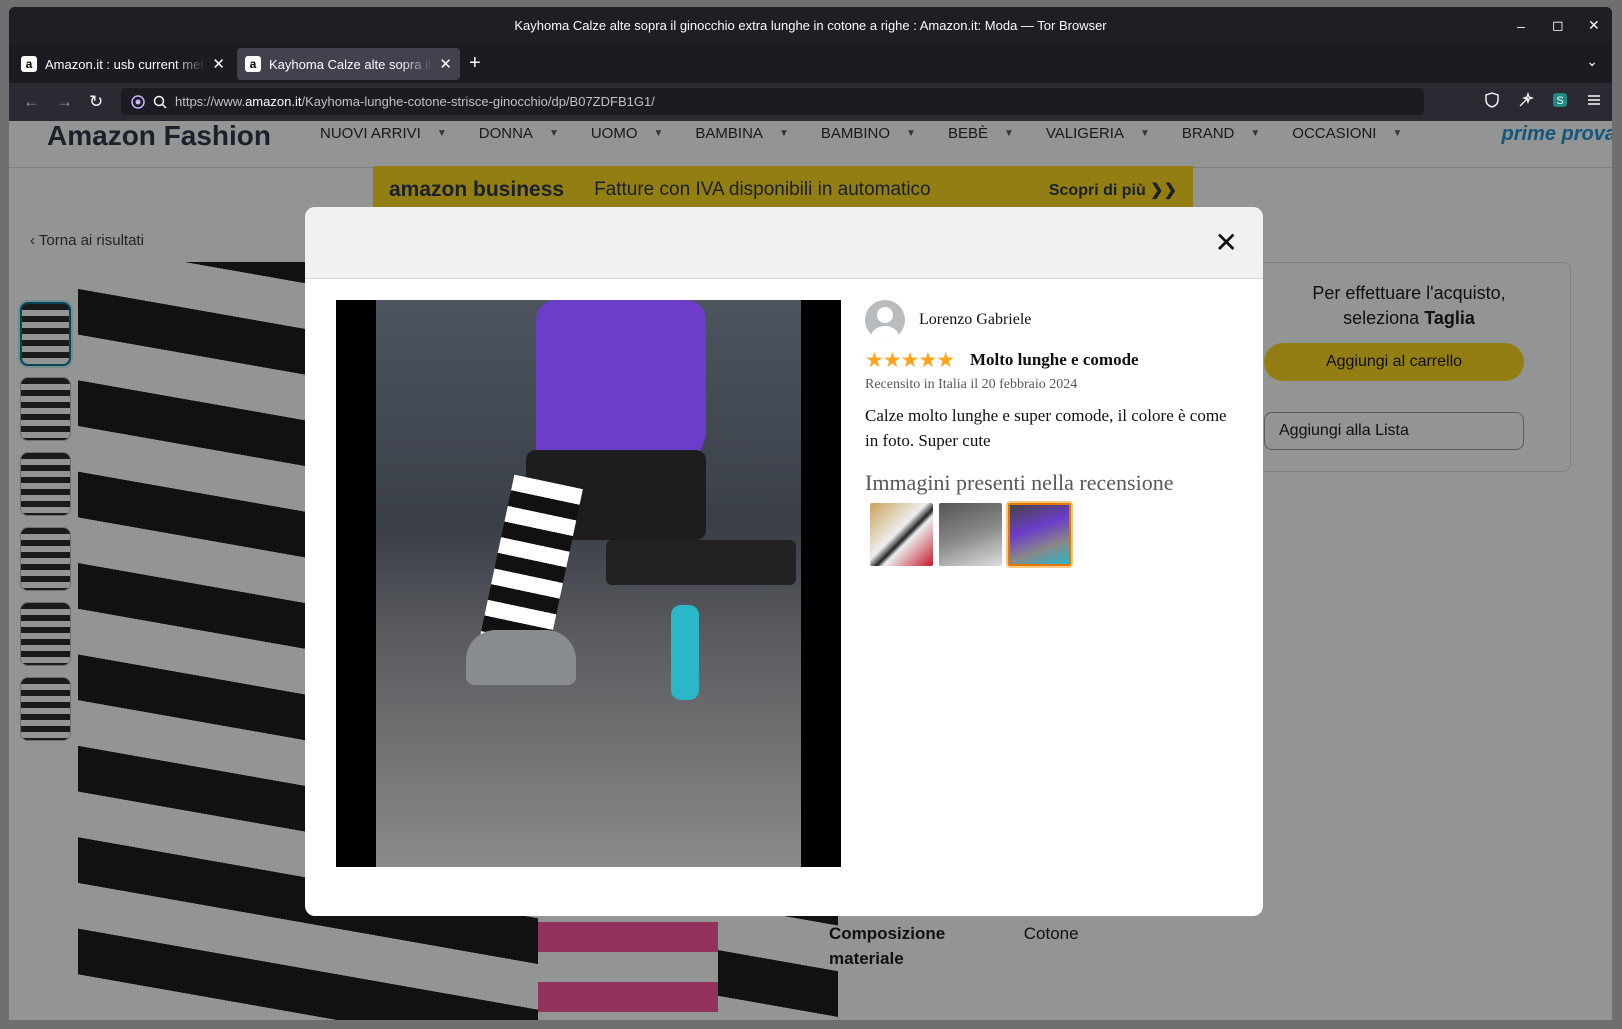 Image resolution: width=1622 pixels, height=1029 pixels. I want to click on tab-label: Kayhoma Calze alte sopra il ginocchio, so click(351, 64).